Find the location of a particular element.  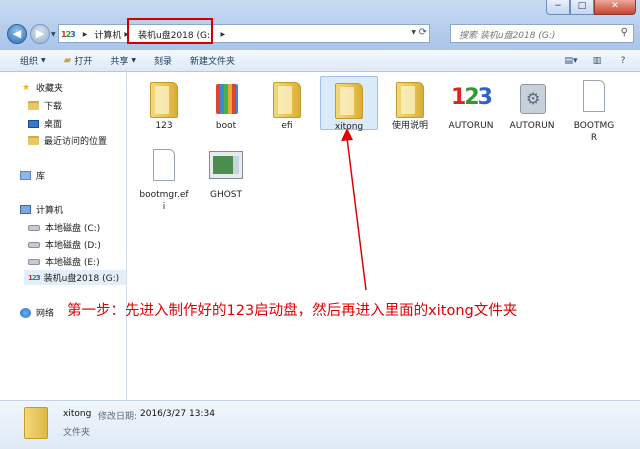

sidebar-item-drive-e: 本地磁盘 (E:) is located at coordinates (64, 261).